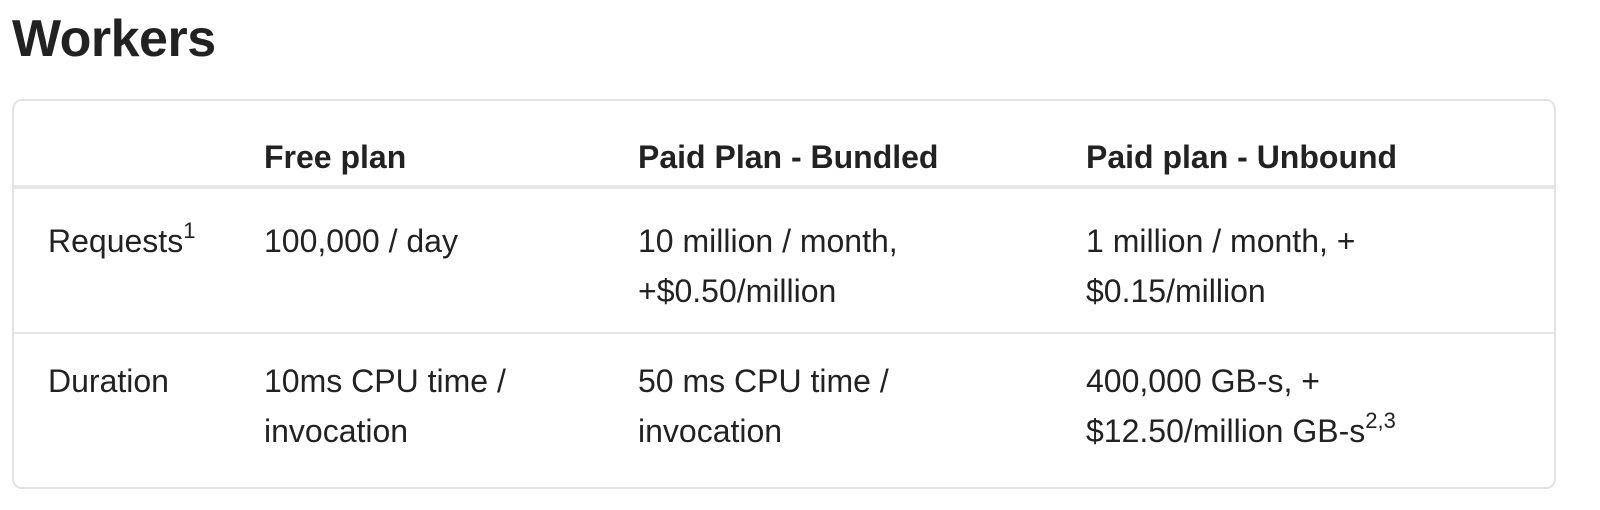 The image size is (1600, 510). I want to click on cell-text-line1: 10 million / month,, so click(768, 241).